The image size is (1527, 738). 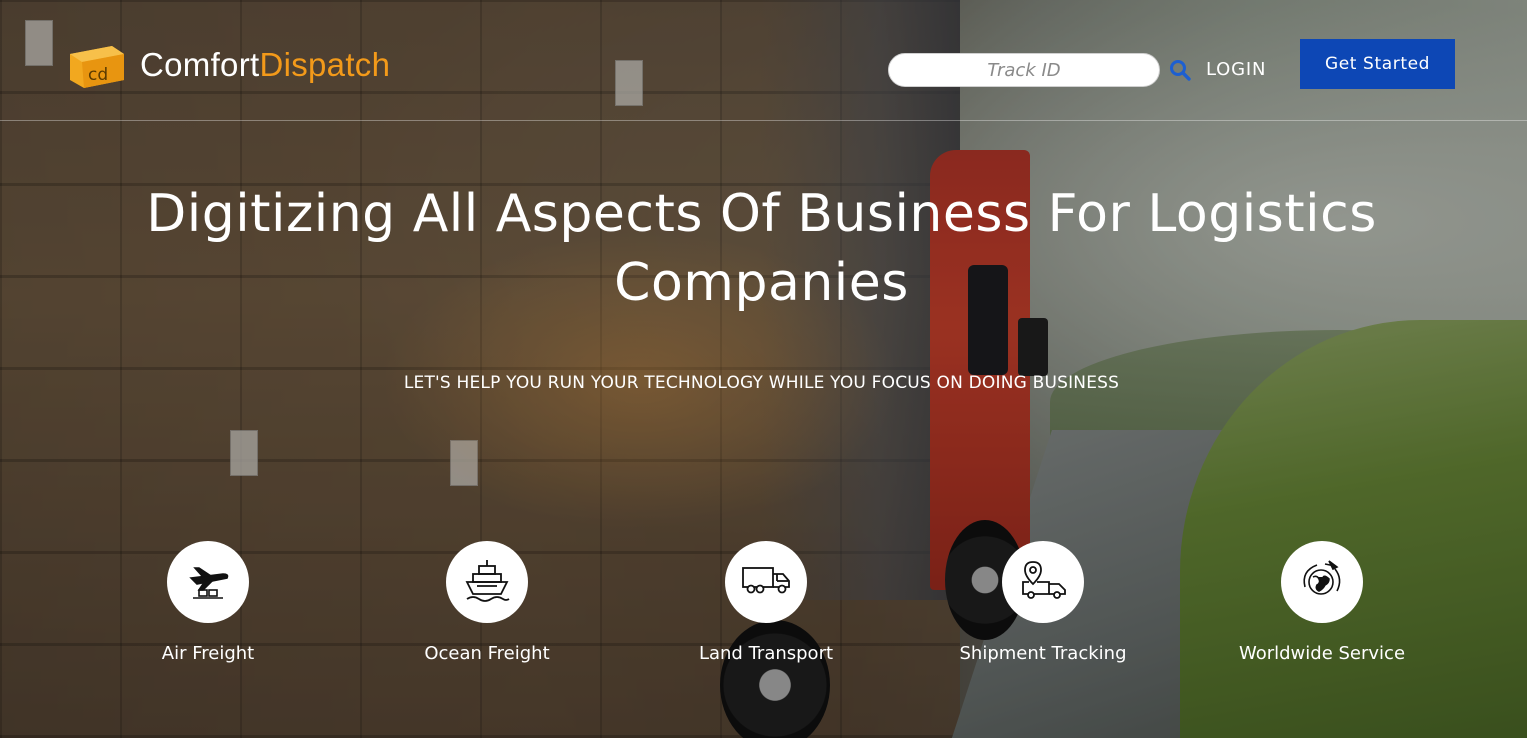 I want to click on airplane-icon, so click(x=208, y=582).